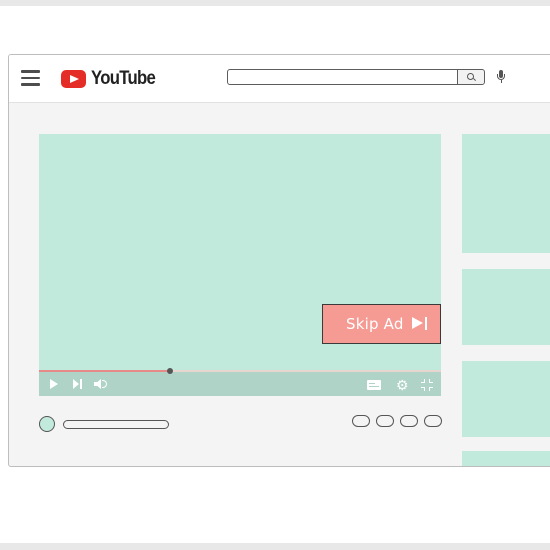 This screenshot has width=550, height=550. What do you see at coordinates (402, 385) in the screenshot?
I see `settings-icon: ⚙` at bounding box center [402, 385].